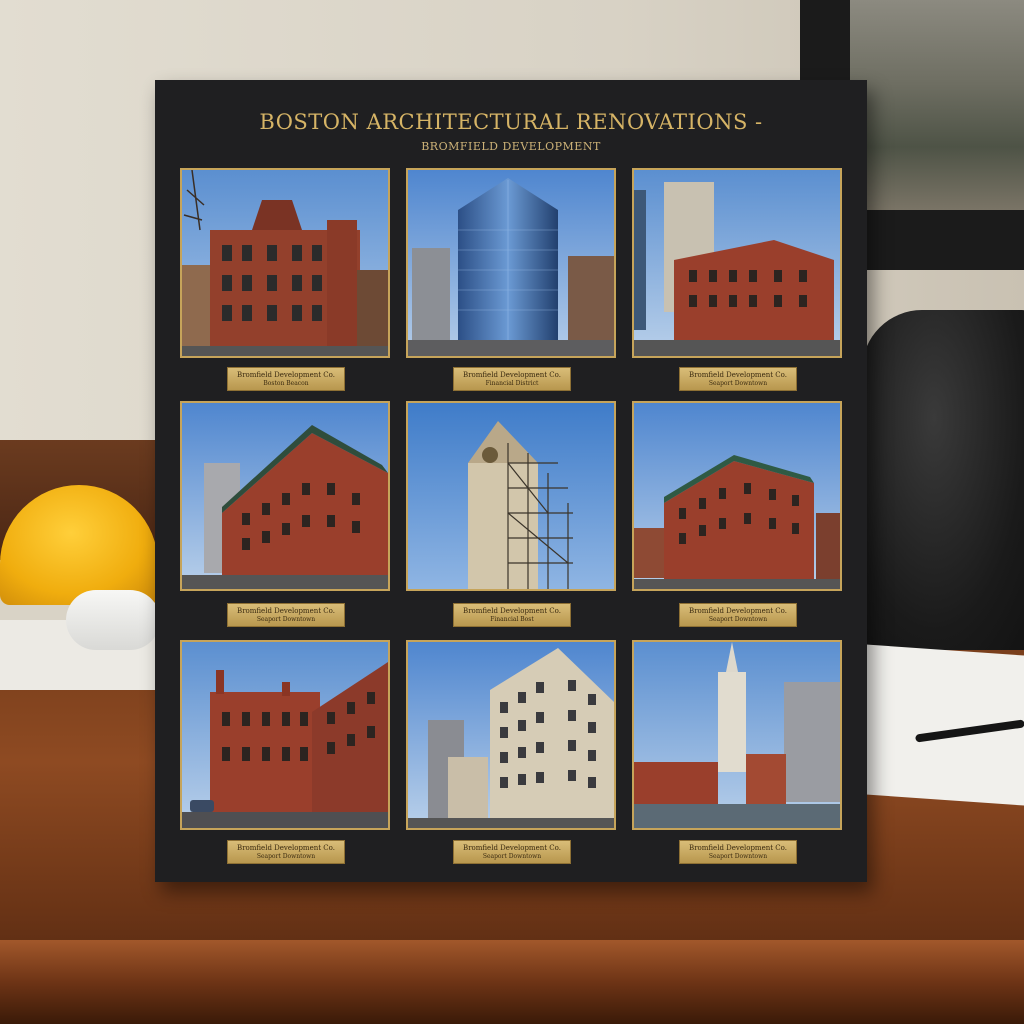  Describe the element at coordinates (286, 383) in the screenshot. I see `plaque-location: Boston Beacon` at that location.